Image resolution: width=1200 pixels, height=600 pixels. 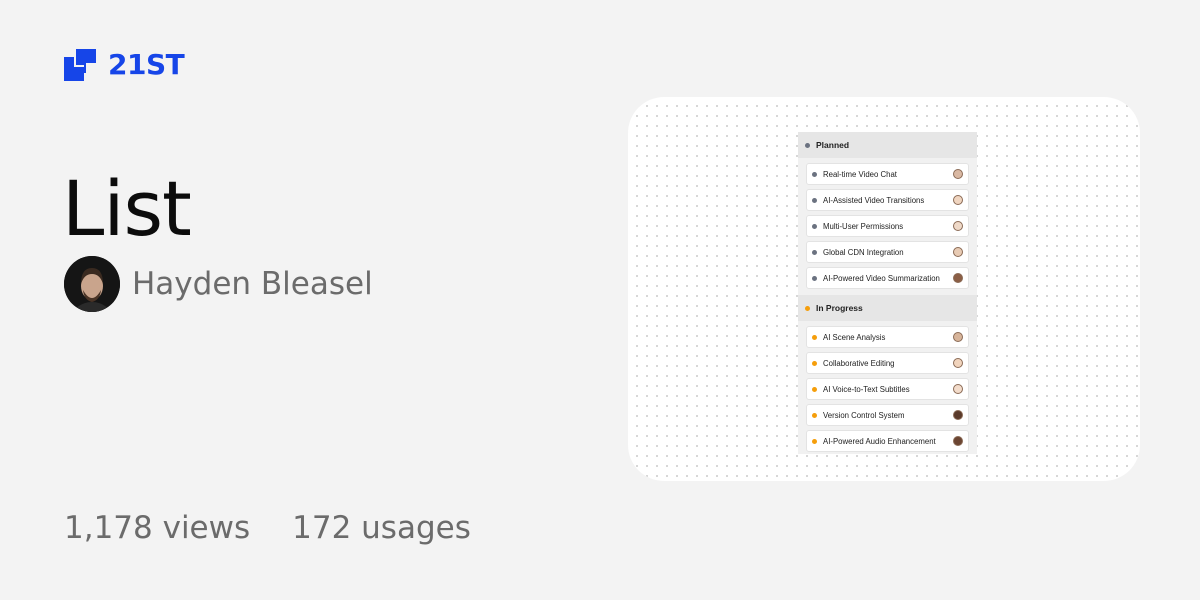 I want to click on item-label: AI Voice-to-Text Subtitles, so click(x=866, y=389).